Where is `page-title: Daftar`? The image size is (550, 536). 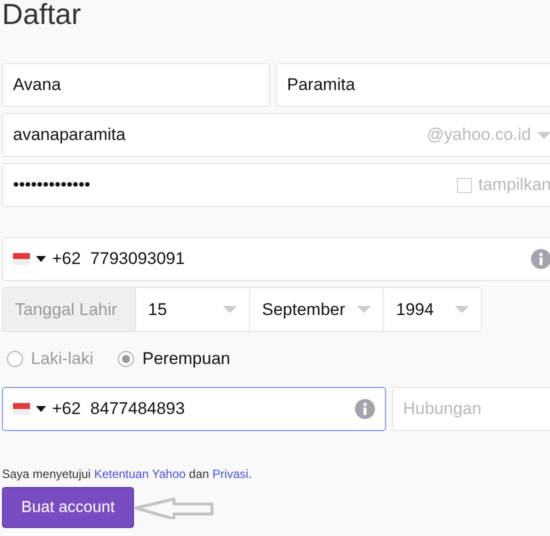 page-title: Daftar is located at coordinates (42, 16).